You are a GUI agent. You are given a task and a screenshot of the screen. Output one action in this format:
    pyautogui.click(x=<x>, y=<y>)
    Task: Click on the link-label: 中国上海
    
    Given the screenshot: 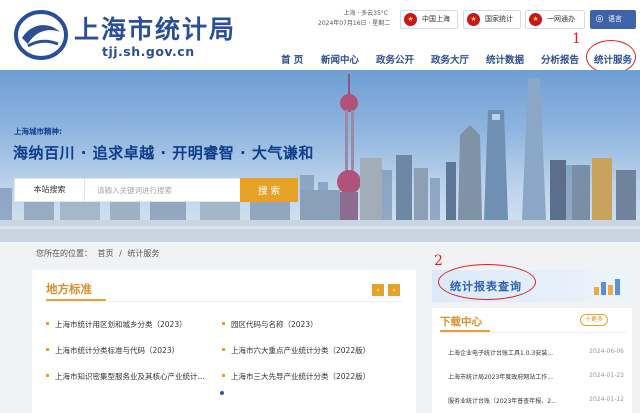 What is the action you would take?
    pyautogui.click(x=436, y=19)
    